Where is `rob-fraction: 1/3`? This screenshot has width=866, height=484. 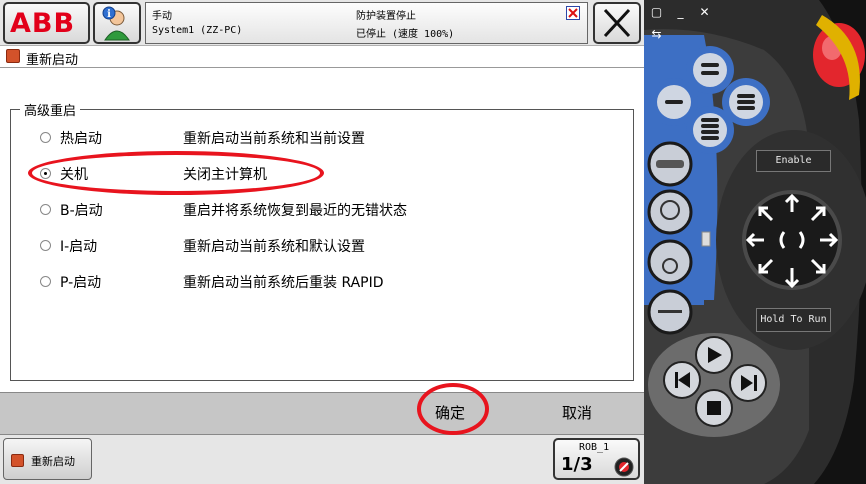
rob-fraction: 1/3 is located at coordinates (577, 464).